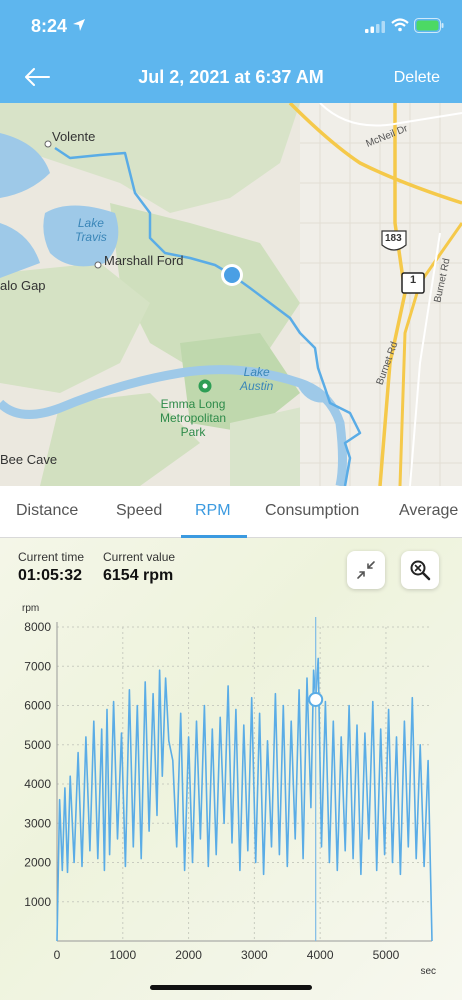 This screenshot has height=1000, width=462. I want to click on status-bar: 8:24, so click(231, 27).